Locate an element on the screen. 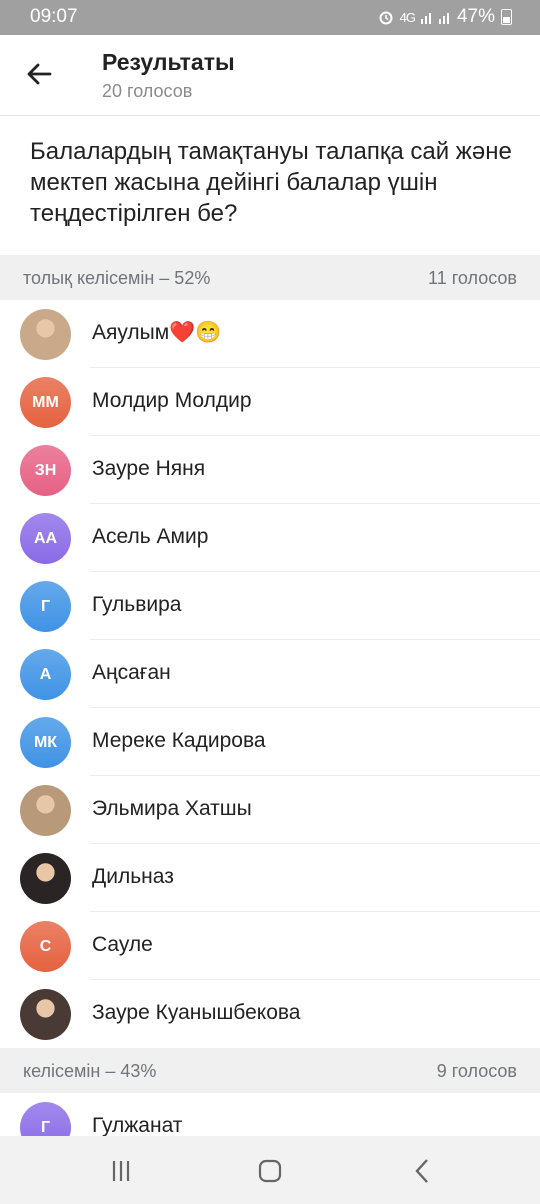 The height and width of the screenshot is (1204, 540). voter-row: Эльмира Хатшы is located at coordinates (270, 810).